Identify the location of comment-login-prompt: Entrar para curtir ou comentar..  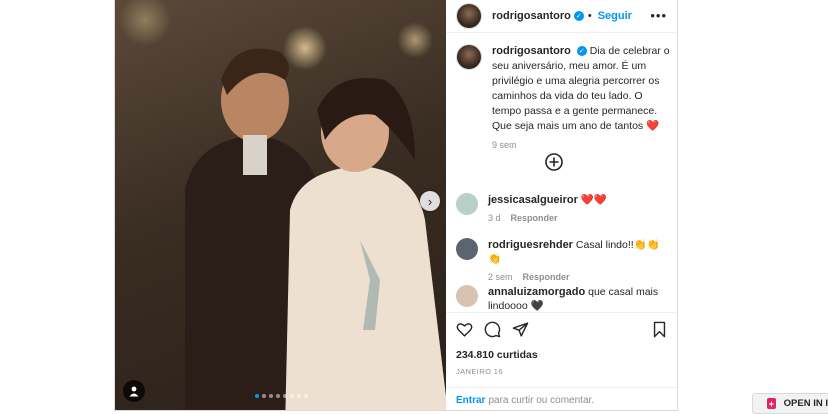
(561, 399).